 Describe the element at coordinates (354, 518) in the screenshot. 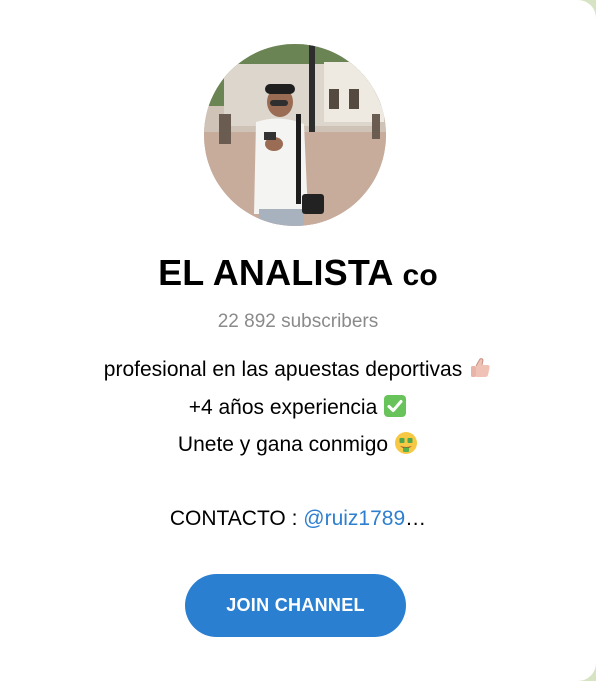

I see `contact-handle-link: @ruiz1789` at that location.